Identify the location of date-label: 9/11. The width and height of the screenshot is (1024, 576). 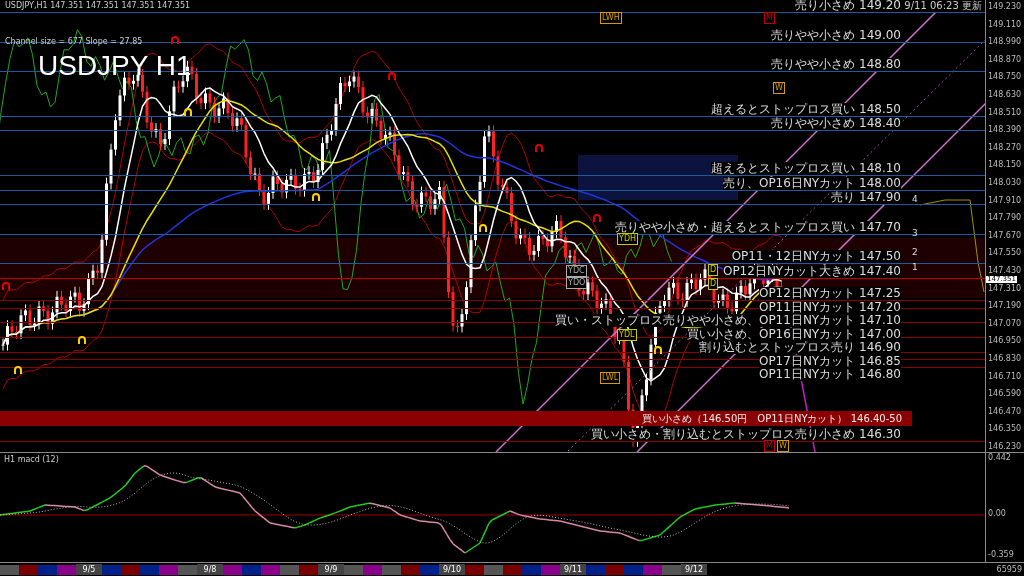
(573, 569).